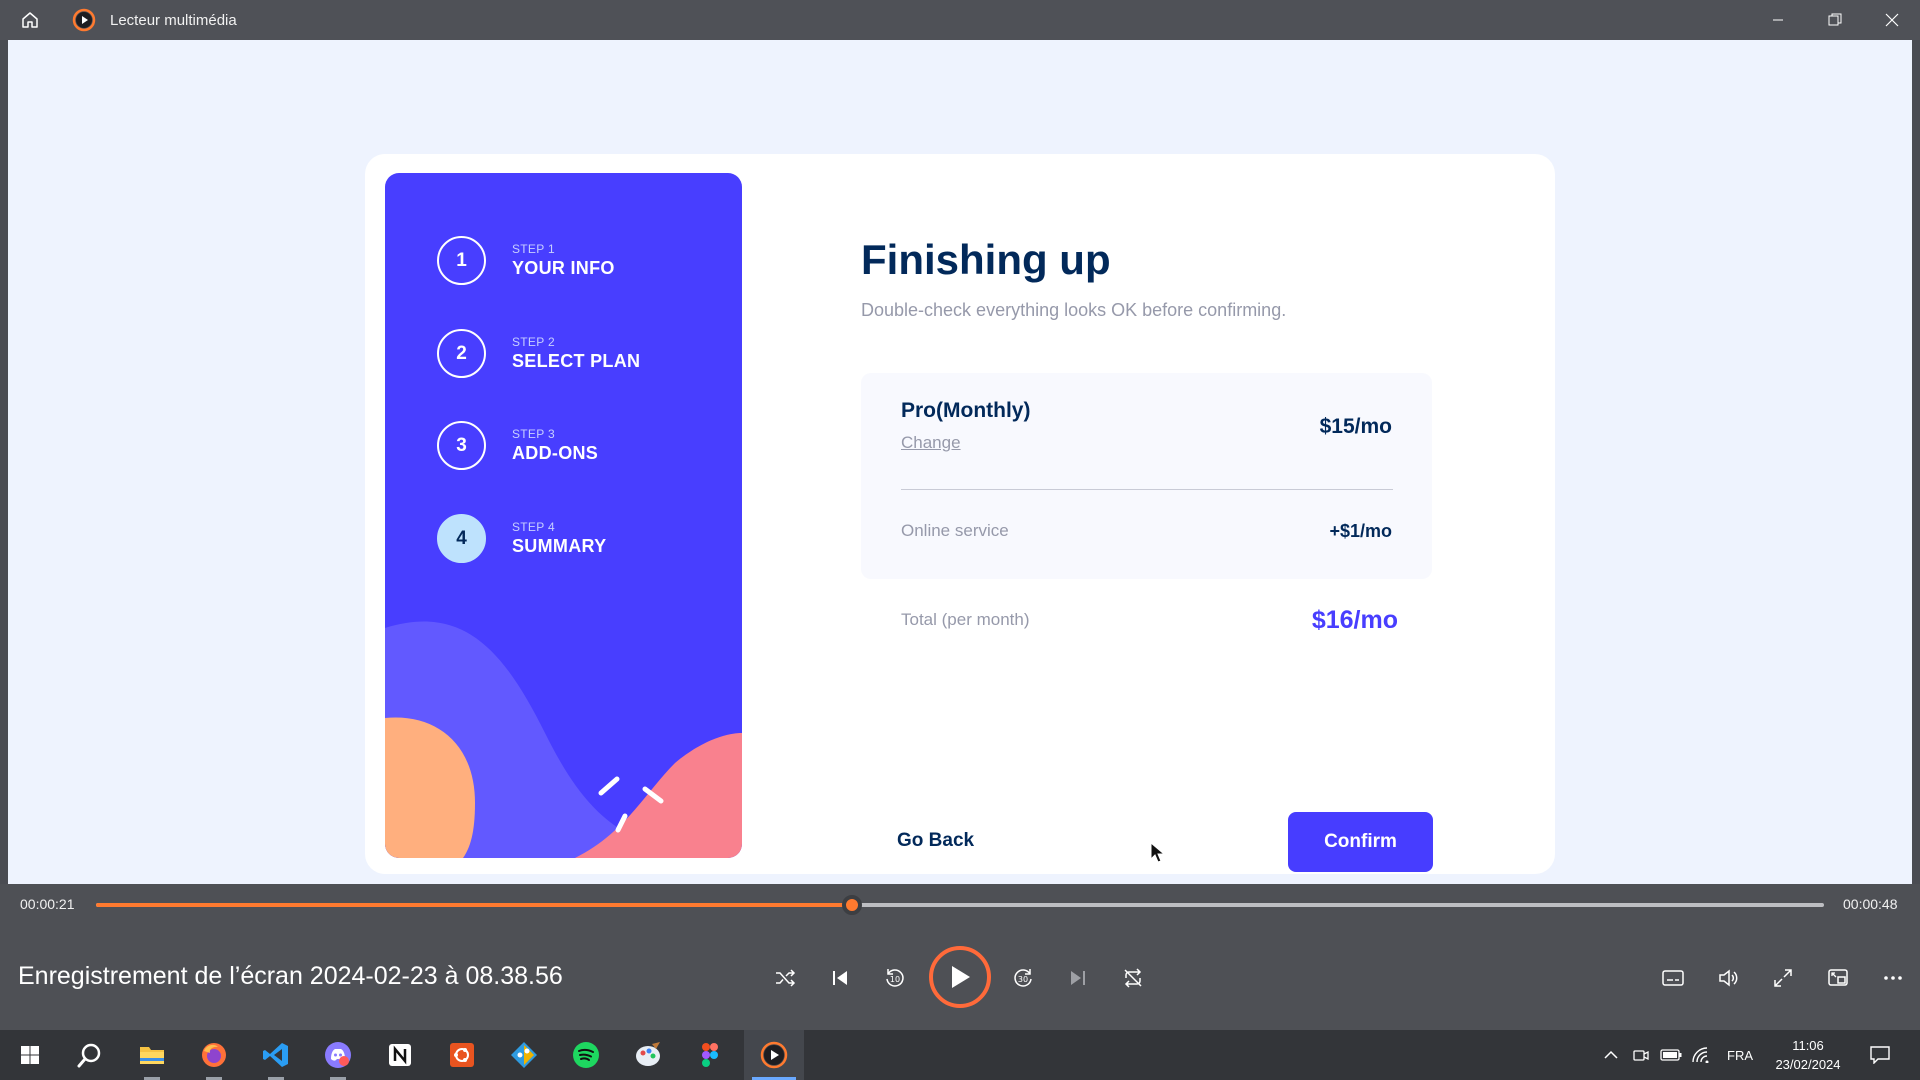  Describe the element at coordinates (1808, 1064) in the screenshot. I see `clock-date: 23/02/2024` at that location.